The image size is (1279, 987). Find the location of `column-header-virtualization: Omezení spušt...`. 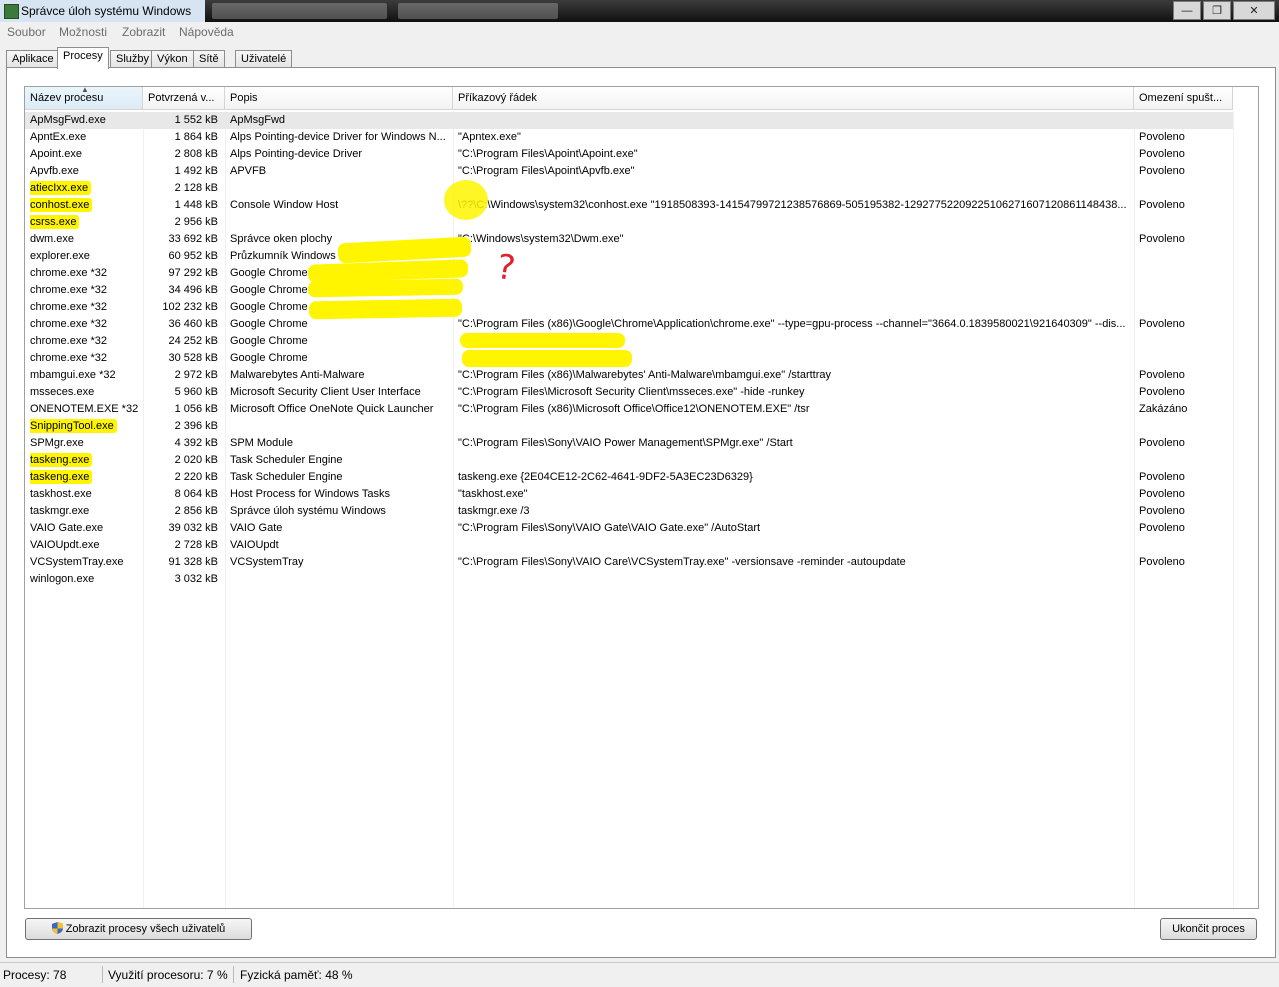

column-header-virtualization: Omezení spušt... is located at coordinates (1183, 98).